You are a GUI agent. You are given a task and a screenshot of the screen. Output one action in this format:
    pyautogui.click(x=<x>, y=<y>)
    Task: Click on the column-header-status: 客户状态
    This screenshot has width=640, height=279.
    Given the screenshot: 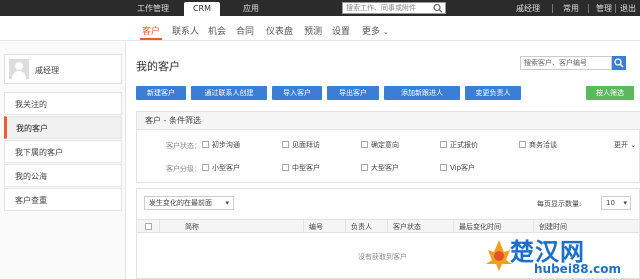 What is the action you would take?
    pyautogui.click(x=407, y=227)
    